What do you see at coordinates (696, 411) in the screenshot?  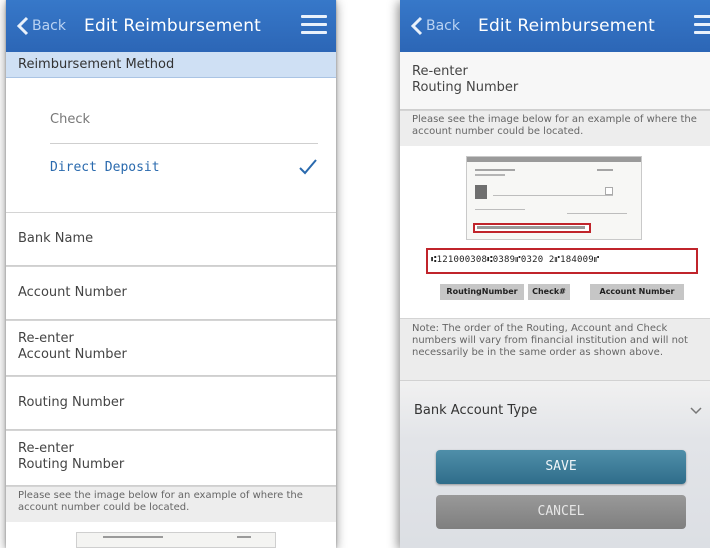 I see `chevron-down-icon` at bounding box center [696, 411].